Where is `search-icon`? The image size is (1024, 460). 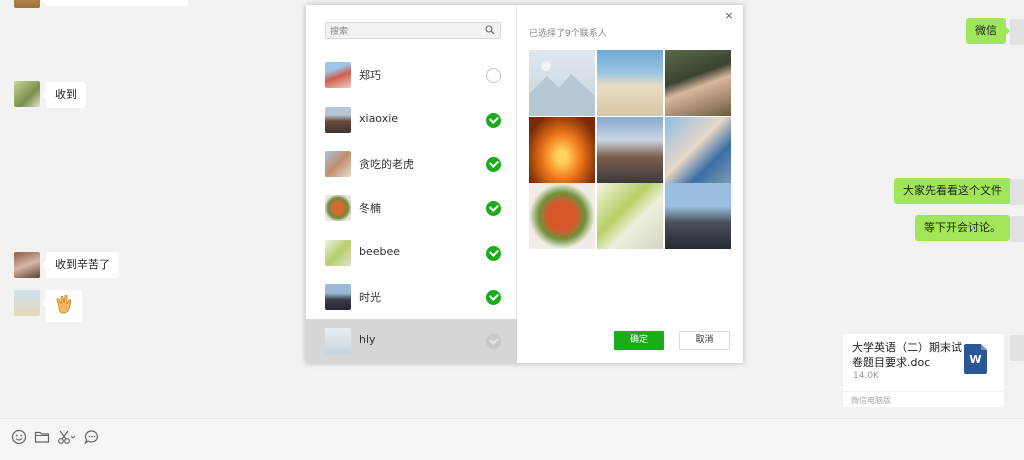 search-icon is located at coordinates (490, 30).